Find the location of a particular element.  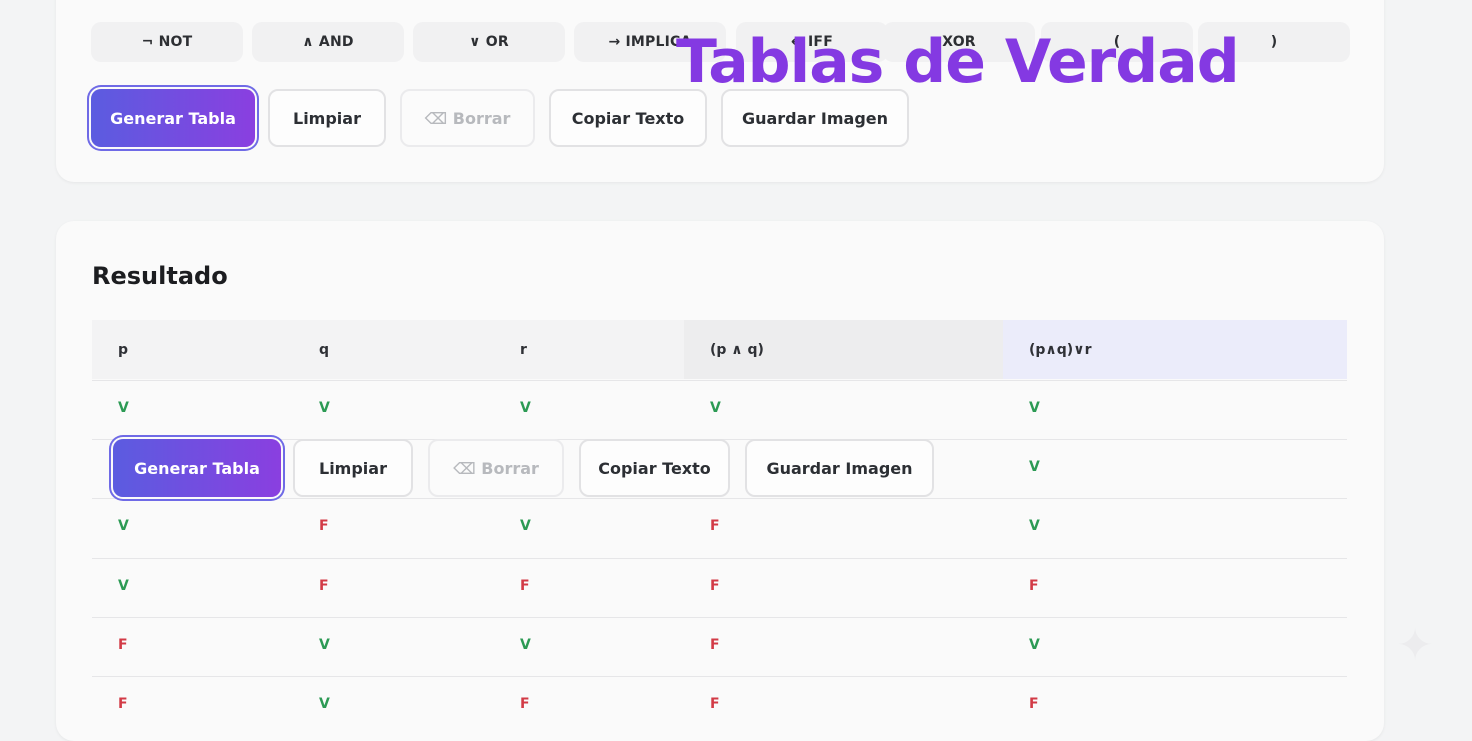

floating-delete-button: ⌫ Borrar is located at coordinates (496, 468).